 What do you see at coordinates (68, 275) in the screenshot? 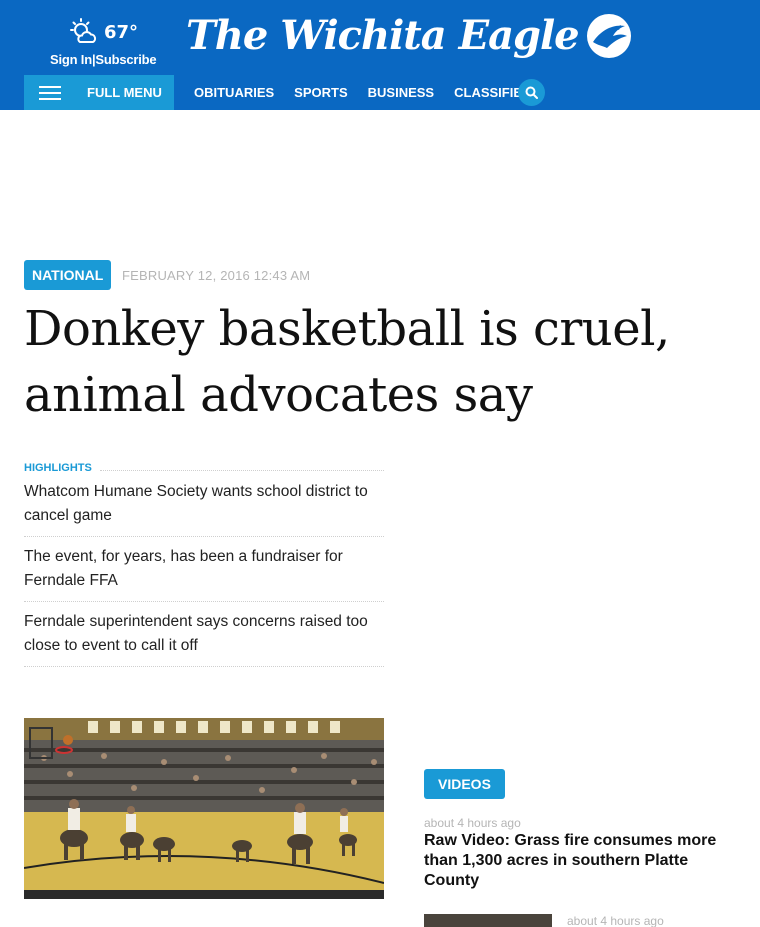
I see `category-tag: NATIONAL` at bounding box center [68, 275].